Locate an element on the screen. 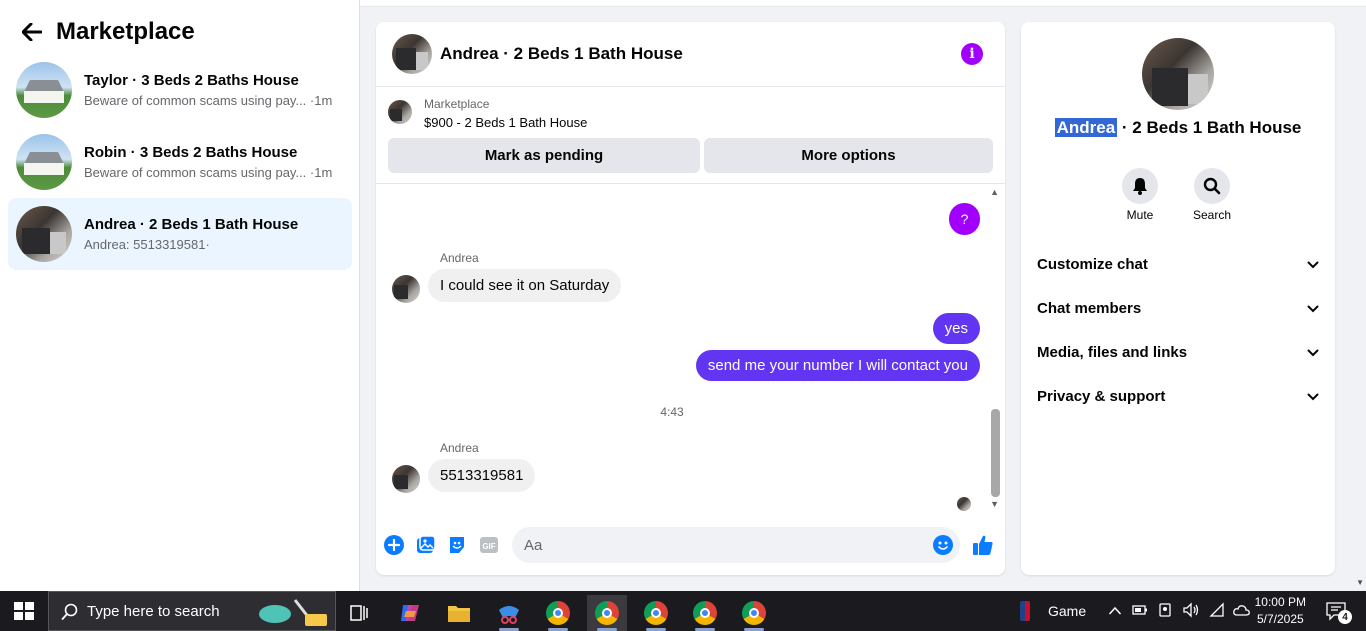 This screenshot has width=1366, height=631. search-button: Search is located at coordinates (1212, 195).